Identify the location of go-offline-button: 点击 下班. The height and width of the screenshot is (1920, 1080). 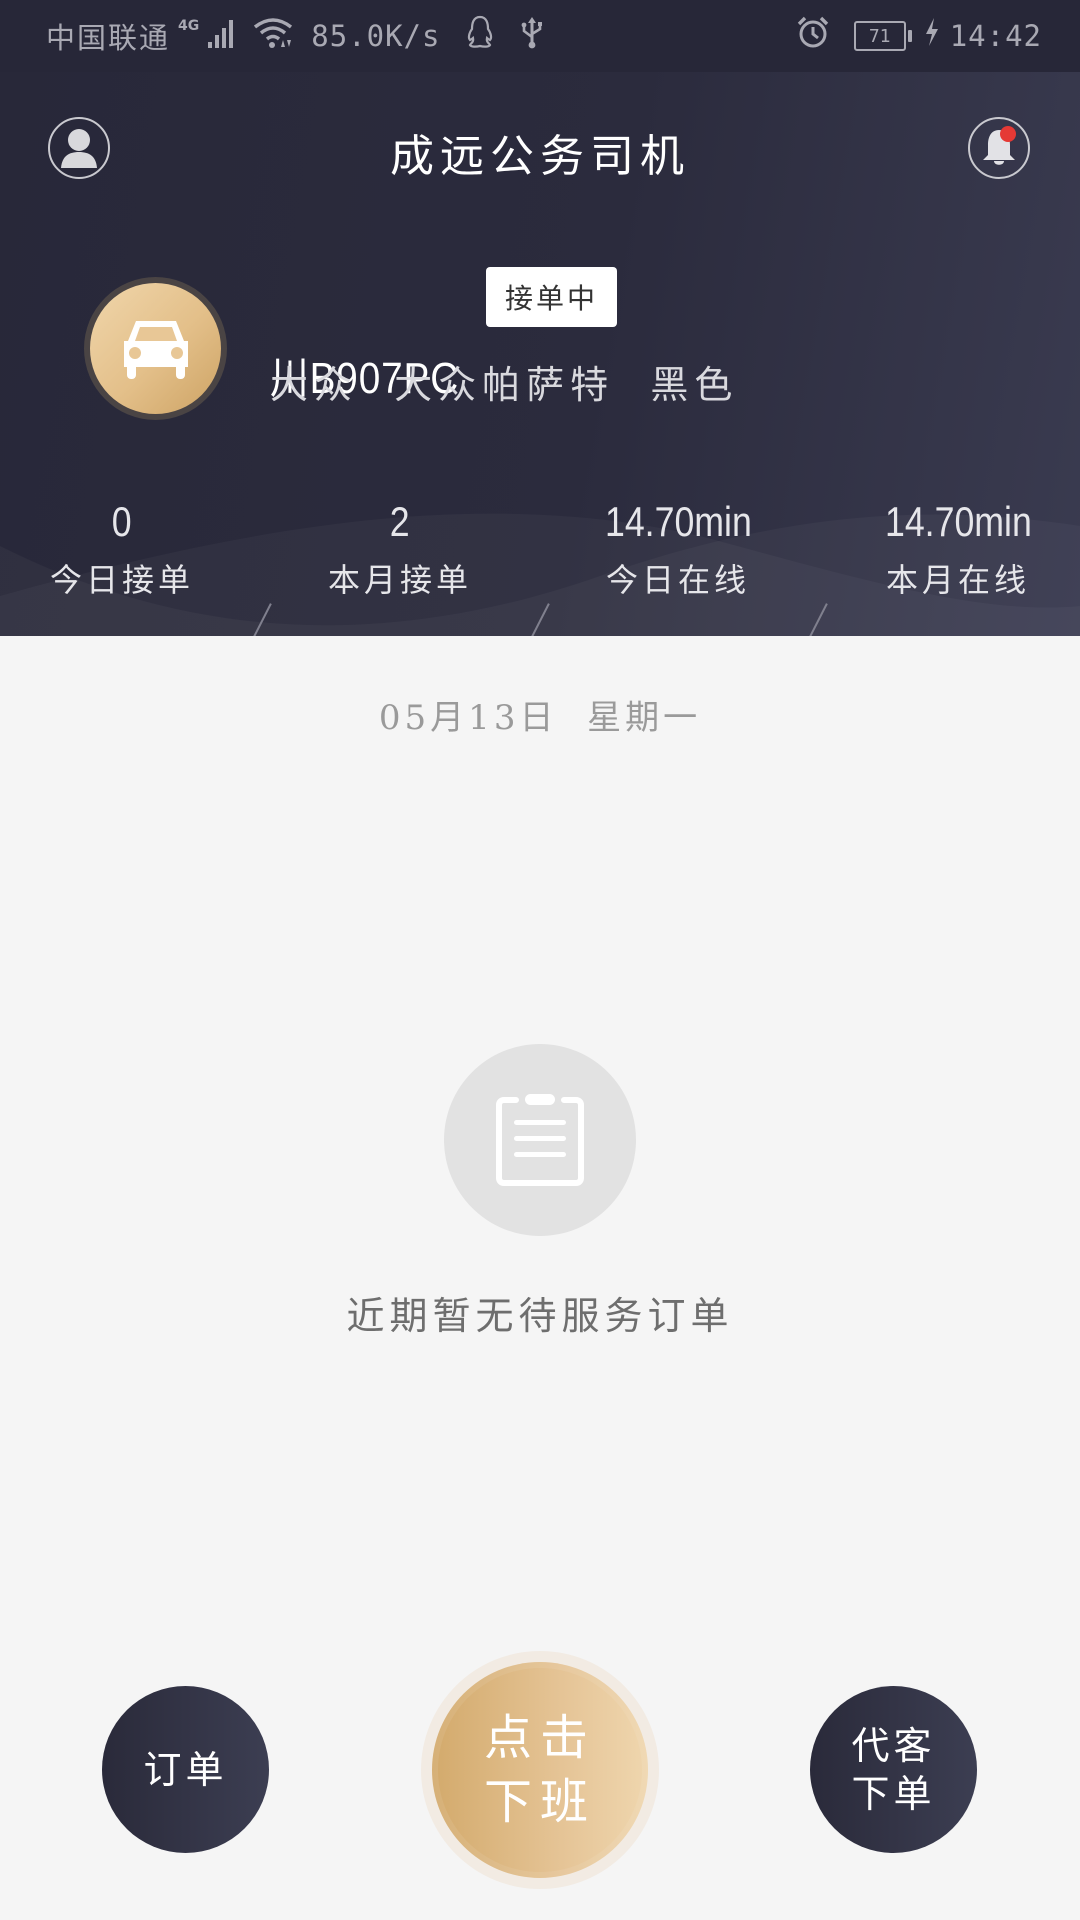
(540, 1770).